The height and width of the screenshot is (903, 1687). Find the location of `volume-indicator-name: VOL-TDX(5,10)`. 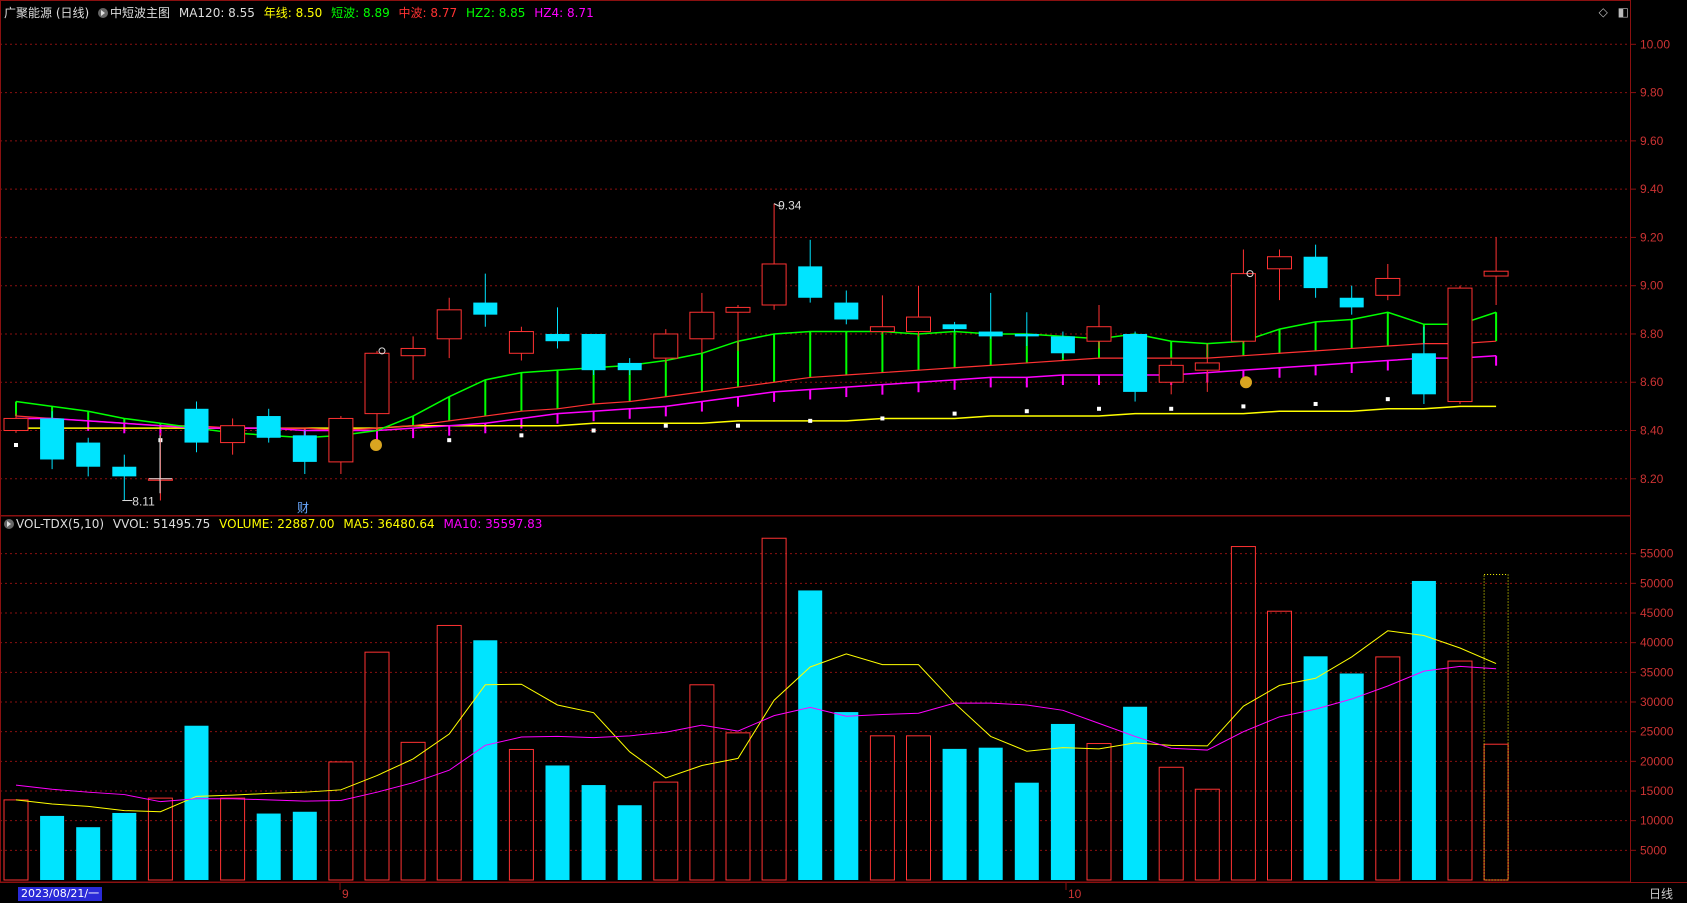

volume-indicator-name: VOL-TDX(5,10) is located at coordinates (54, 524).